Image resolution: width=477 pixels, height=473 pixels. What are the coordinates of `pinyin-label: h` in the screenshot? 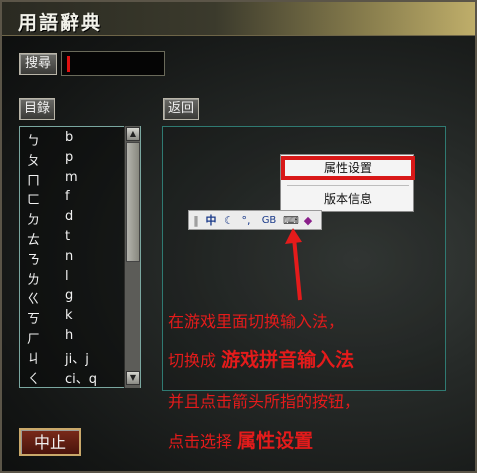 It's located at (69, 335).